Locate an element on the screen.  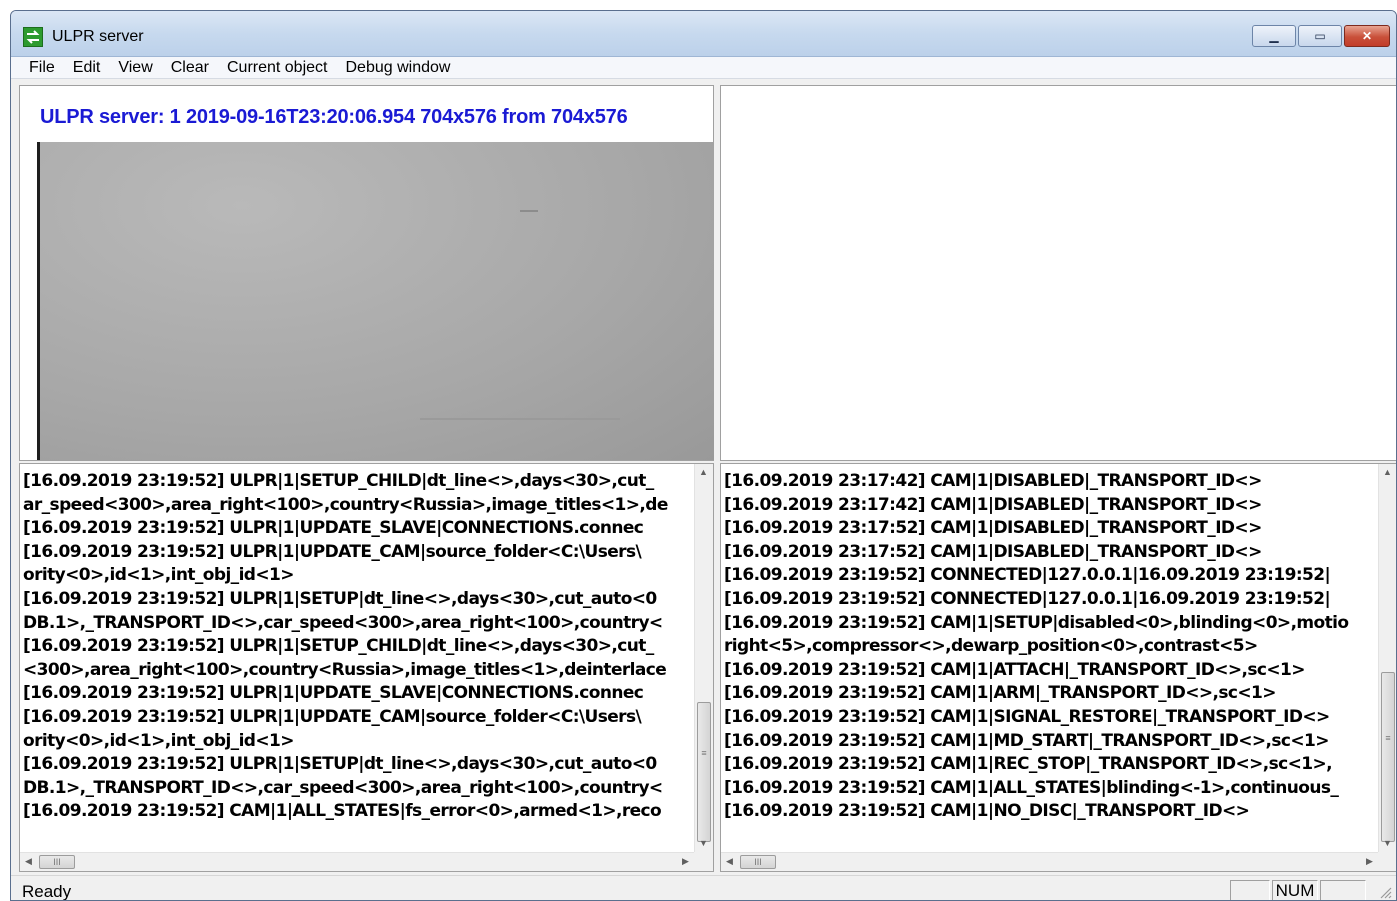
menu-current-object: Current object is located at coordinates (277, 68).